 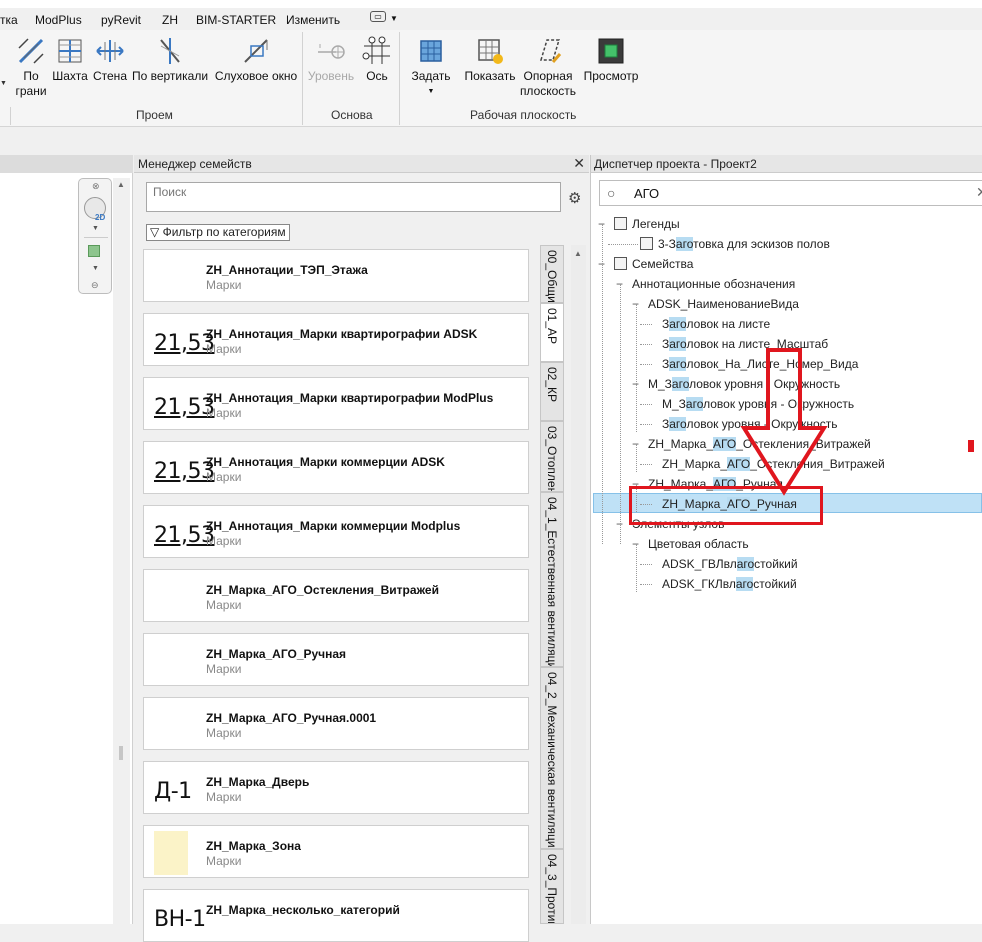 I want to click on family-manager-titlebar: Менеджер семейств ✕, so click(x=361, y=164).